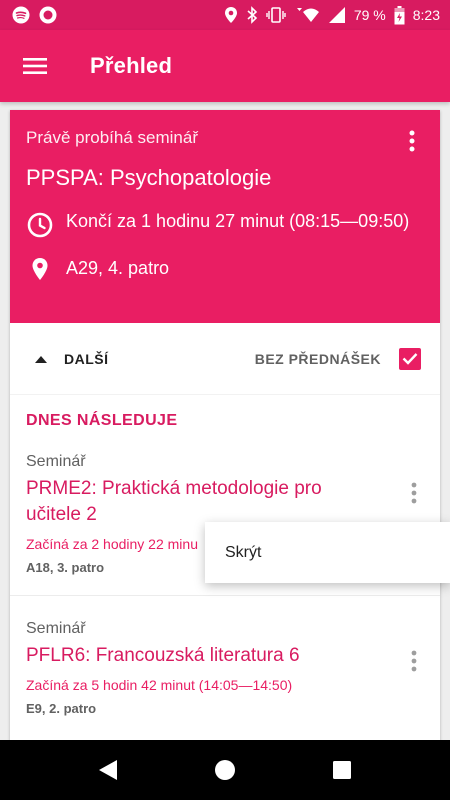 The image size is (450, 800). I want to click on status-bar: 79 % 8:23, so click(225, 15).